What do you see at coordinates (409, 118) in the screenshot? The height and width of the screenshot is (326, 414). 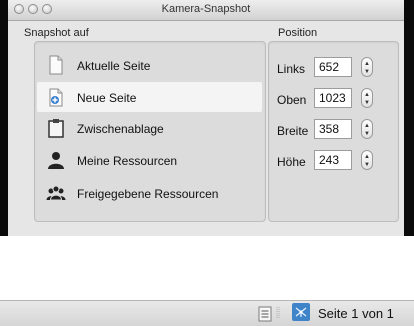 I see `right-background-edge` at bounding box center [409, 118].